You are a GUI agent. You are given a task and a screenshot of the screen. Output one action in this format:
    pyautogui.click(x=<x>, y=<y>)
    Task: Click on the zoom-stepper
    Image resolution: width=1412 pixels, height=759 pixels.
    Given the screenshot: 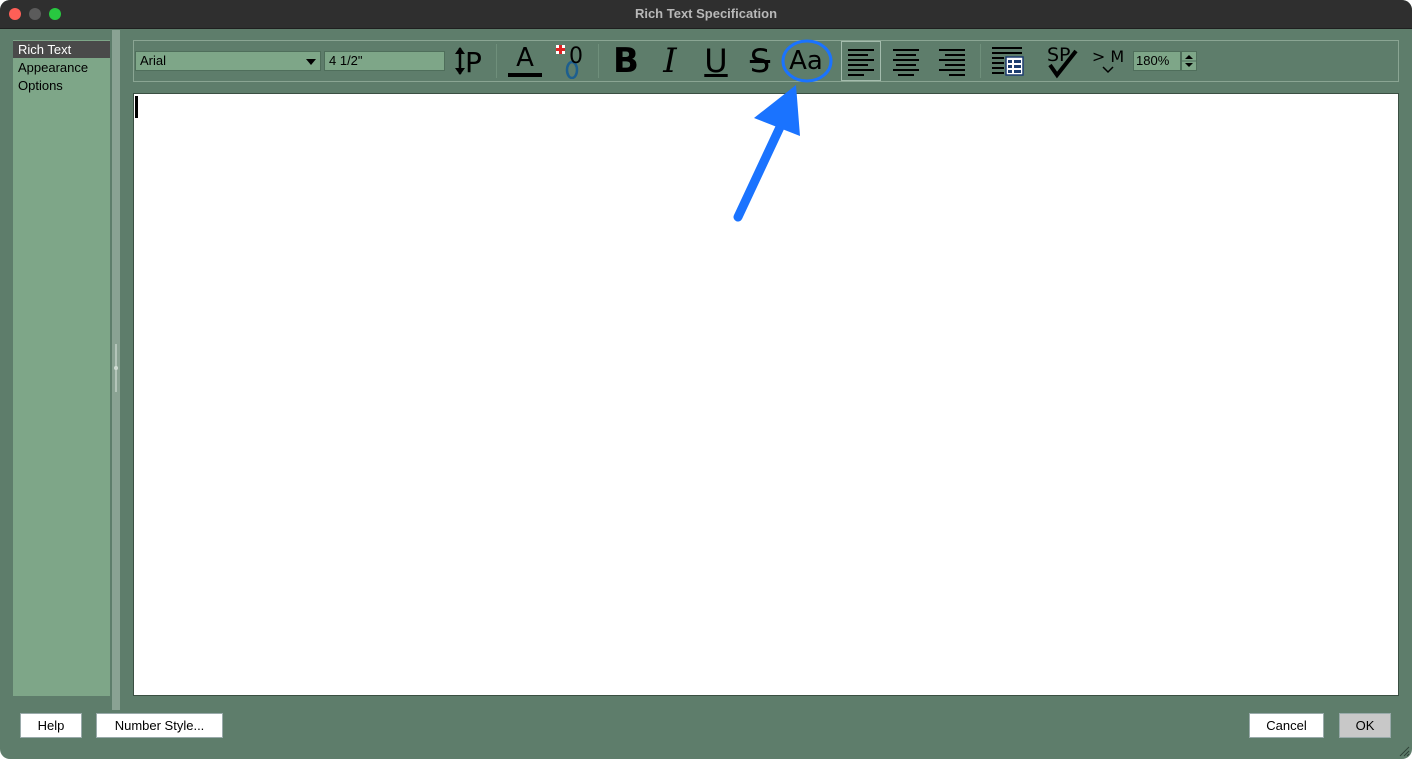 What is the action you would take?
    pyautogui.click(x=1189, y=61)
    